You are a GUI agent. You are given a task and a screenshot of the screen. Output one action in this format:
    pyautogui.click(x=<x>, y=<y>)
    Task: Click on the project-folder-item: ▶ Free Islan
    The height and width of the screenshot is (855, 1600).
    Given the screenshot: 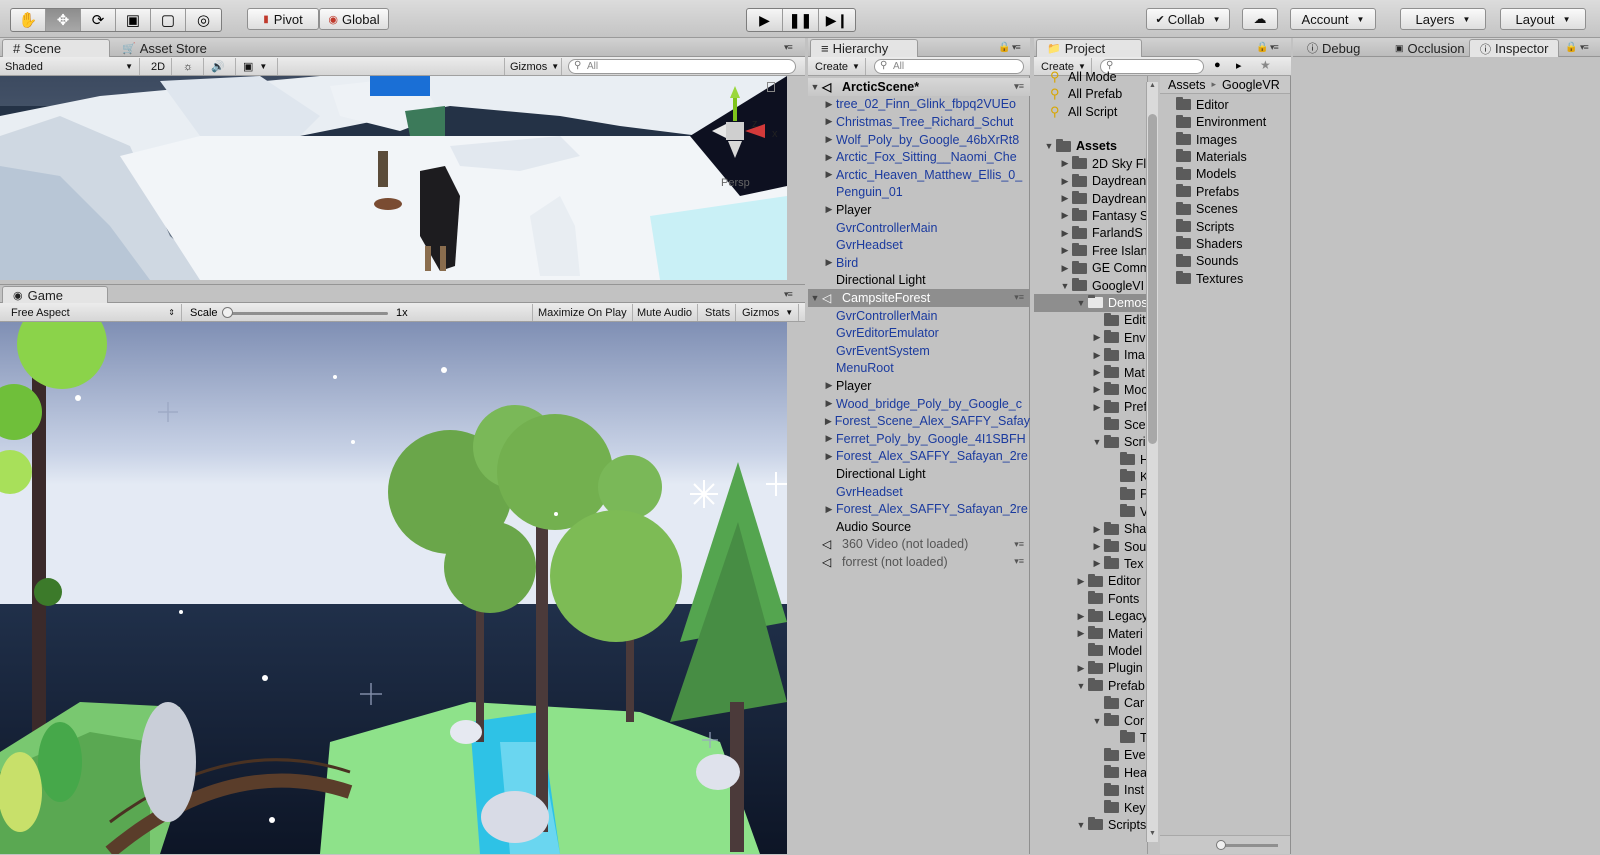 What is the action you would take?
    pyautogui.click(x=1103, y=251)
    